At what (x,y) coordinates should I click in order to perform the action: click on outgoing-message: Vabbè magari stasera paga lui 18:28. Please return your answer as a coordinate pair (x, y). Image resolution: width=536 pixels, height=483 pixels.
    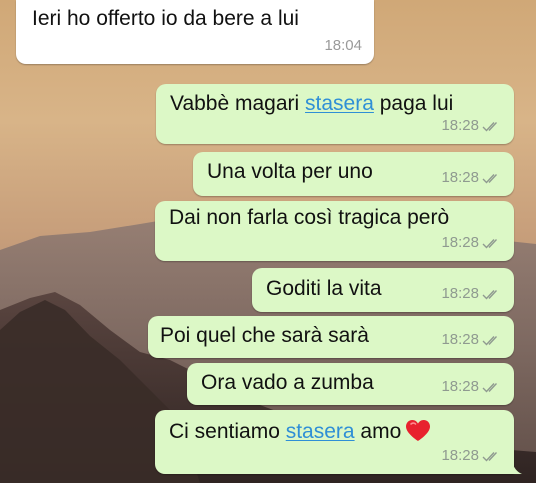
    Looking at the image, I should click on (335, 114).